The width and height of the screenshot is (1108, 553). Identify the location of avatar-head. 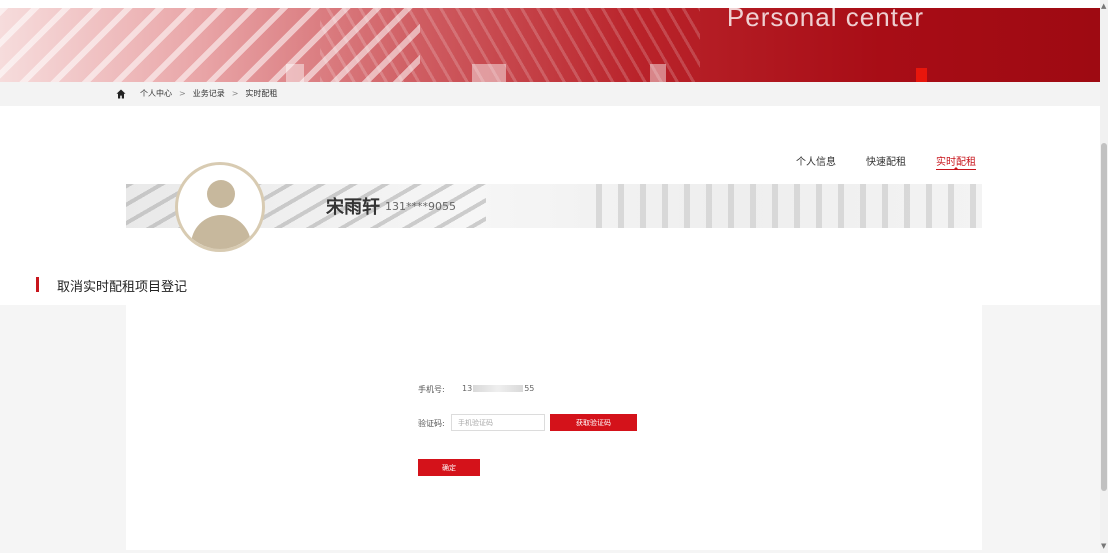
(221, 194).